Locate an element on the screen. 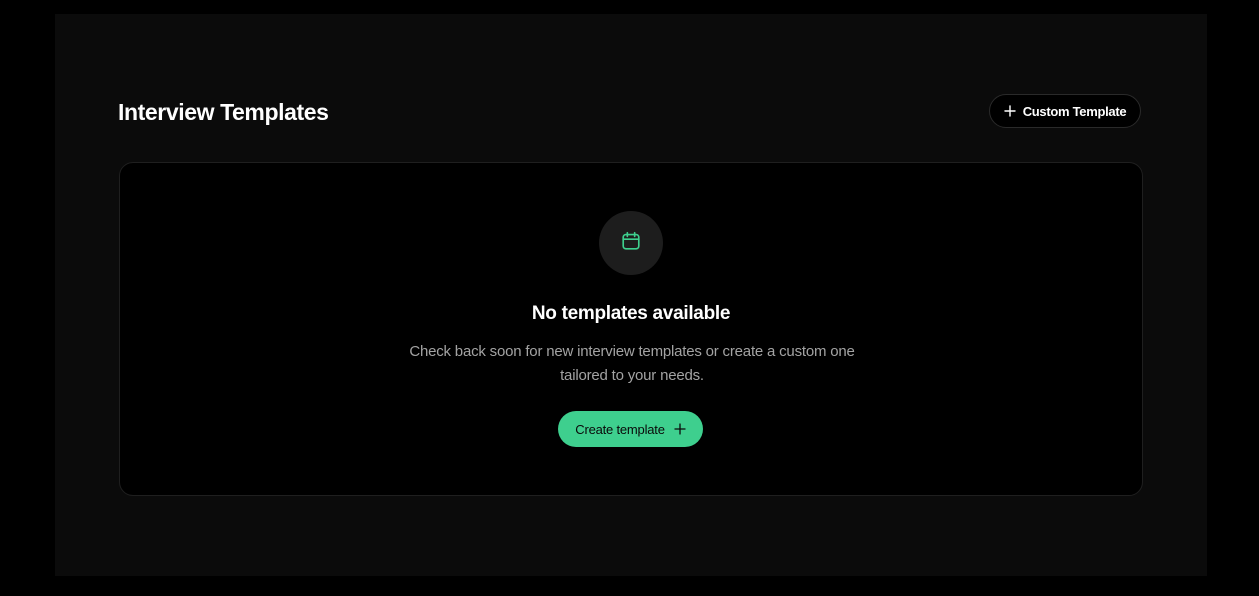 The height and width of the screenshot is (596, 1259). page-title: Interview Templates is located at coordinates (223, 112).